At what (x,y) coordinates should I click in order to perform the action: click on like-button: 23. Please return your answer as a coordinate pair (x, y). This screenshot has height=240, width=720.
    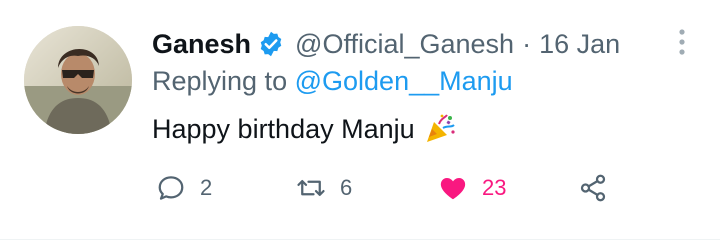
    Looking at the image, I should click on (472, 188).